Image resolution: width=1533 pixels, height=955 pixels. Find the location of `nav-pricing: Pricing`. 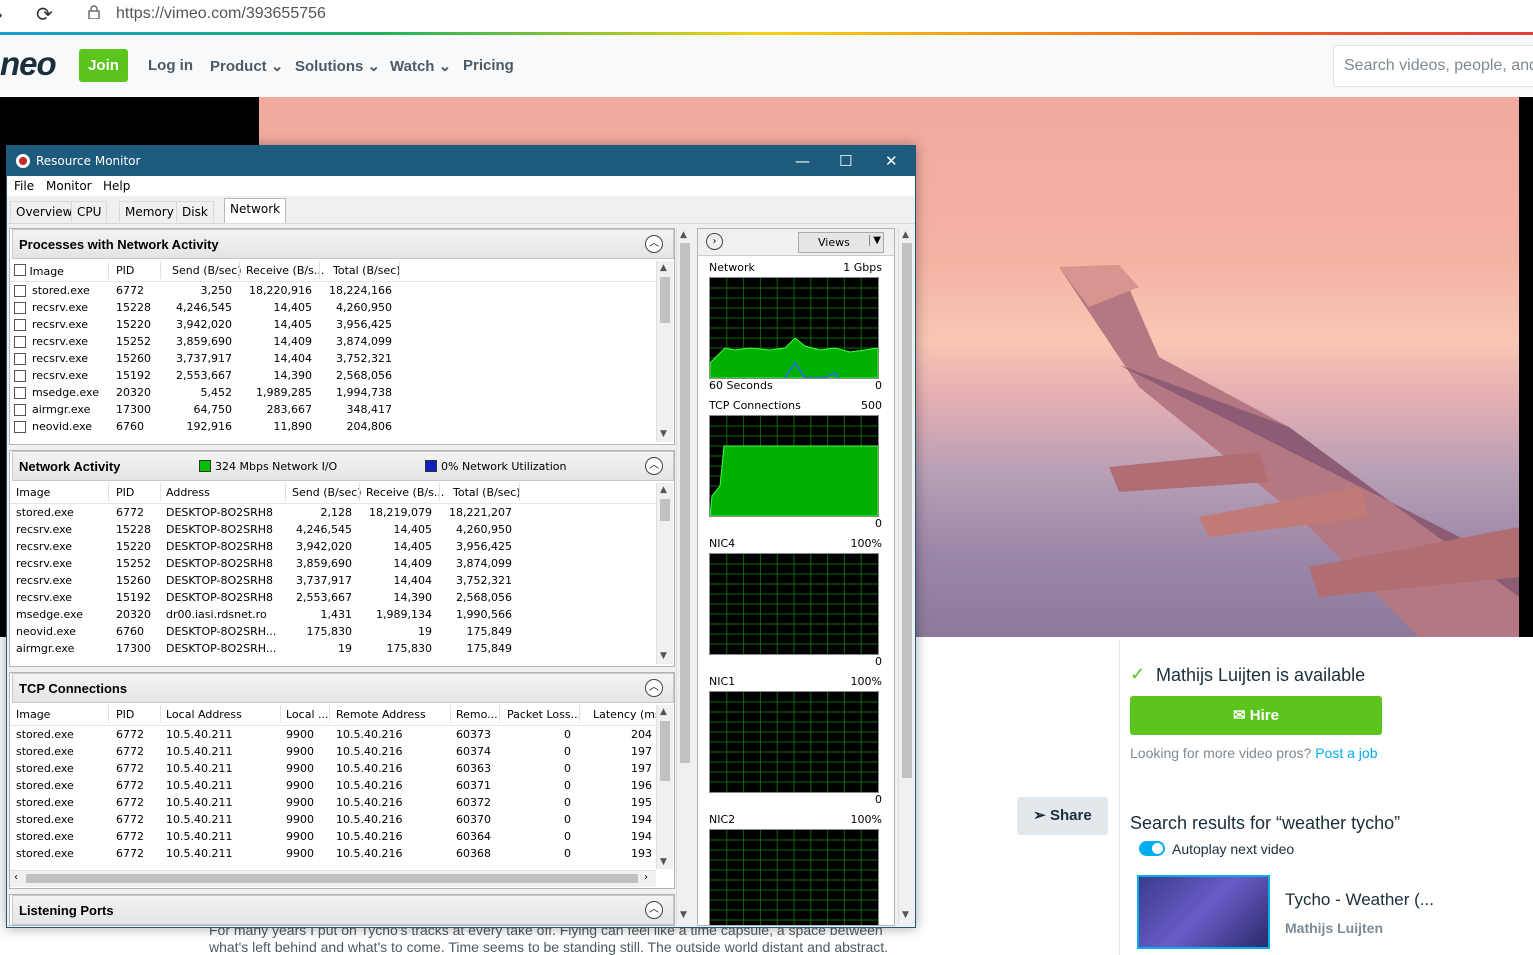

nav-pricing: Pricing is located at coordinates (488, 65).